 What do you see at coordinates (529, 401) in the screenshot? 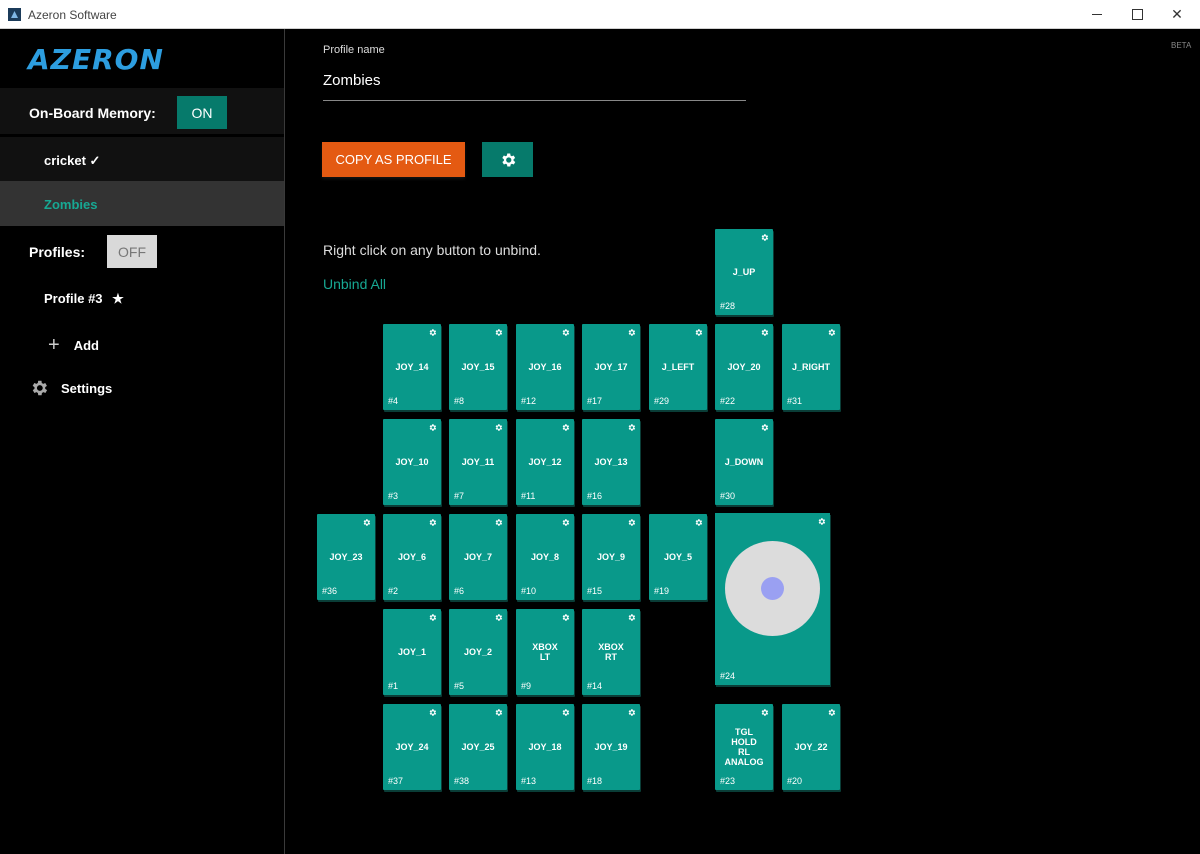
I see `key-number: #12` at bounding box center [529, 401].